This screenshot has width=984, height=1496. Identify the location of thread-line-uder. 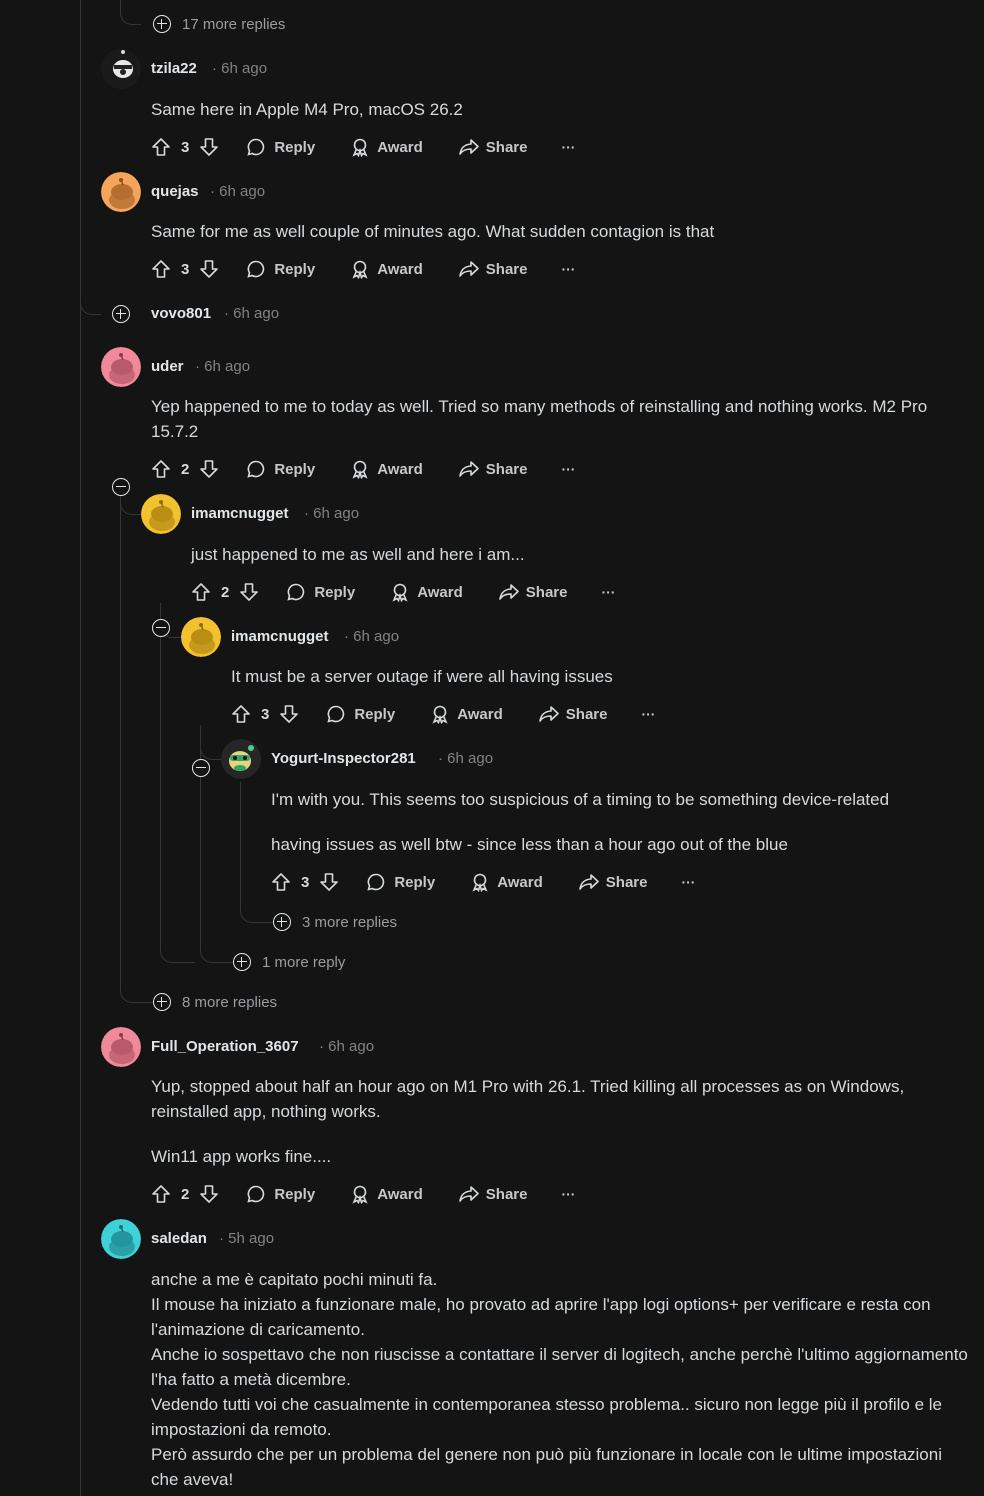
(120, 730).